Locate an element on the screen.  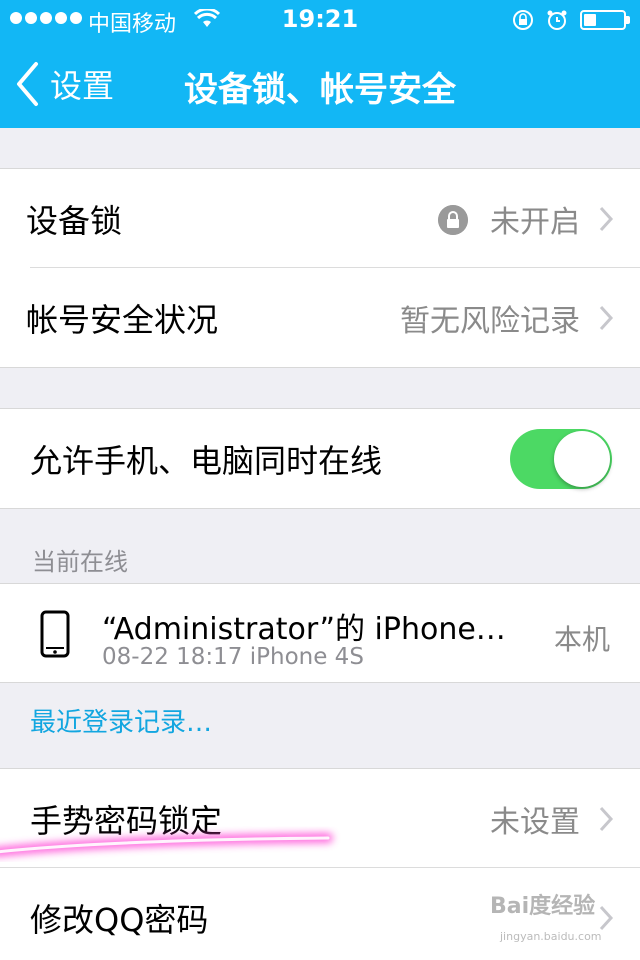
battery-icon is located at coordinates (603, 20).